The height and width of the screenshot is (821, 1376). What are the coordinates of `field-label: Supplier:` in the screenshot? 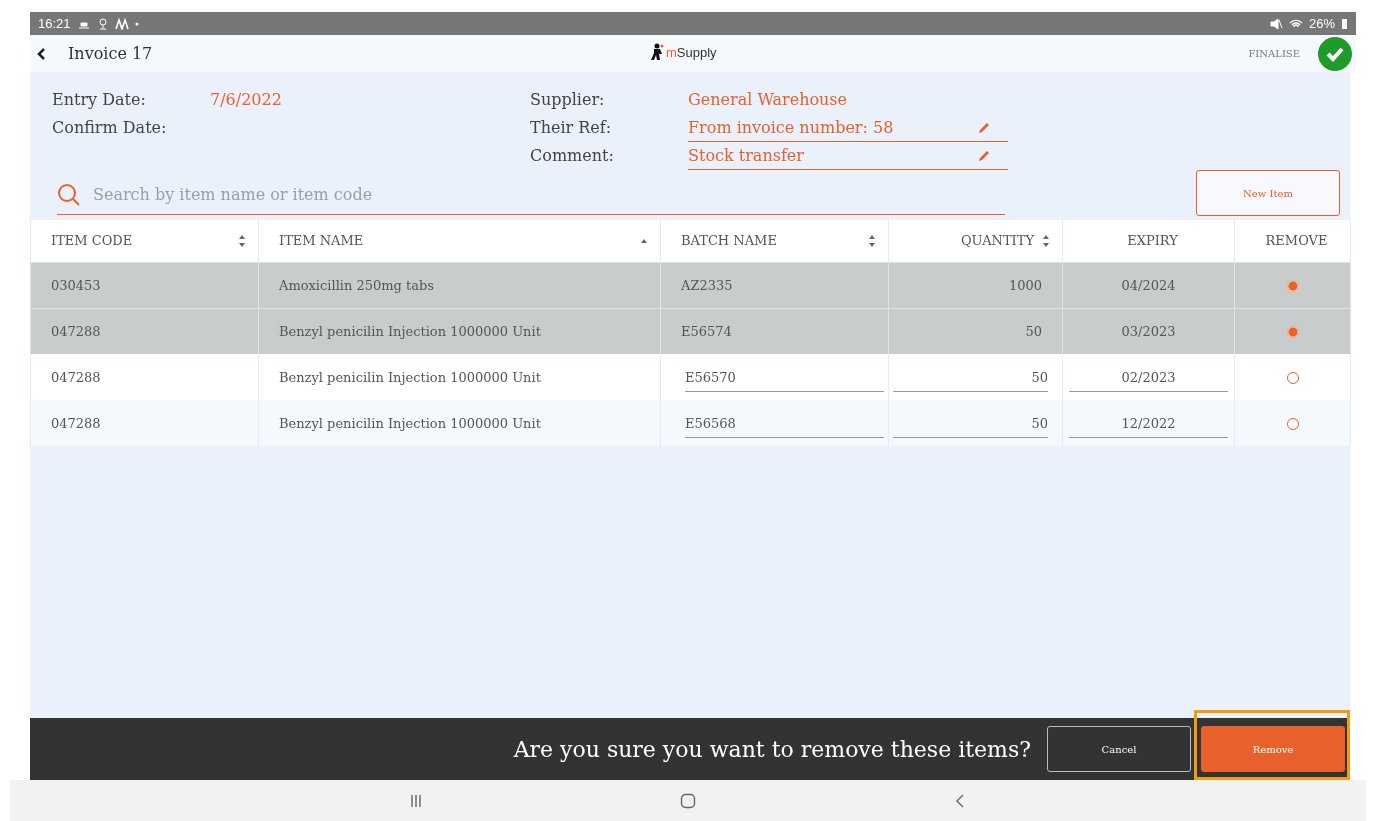 It's located at (568, 100).